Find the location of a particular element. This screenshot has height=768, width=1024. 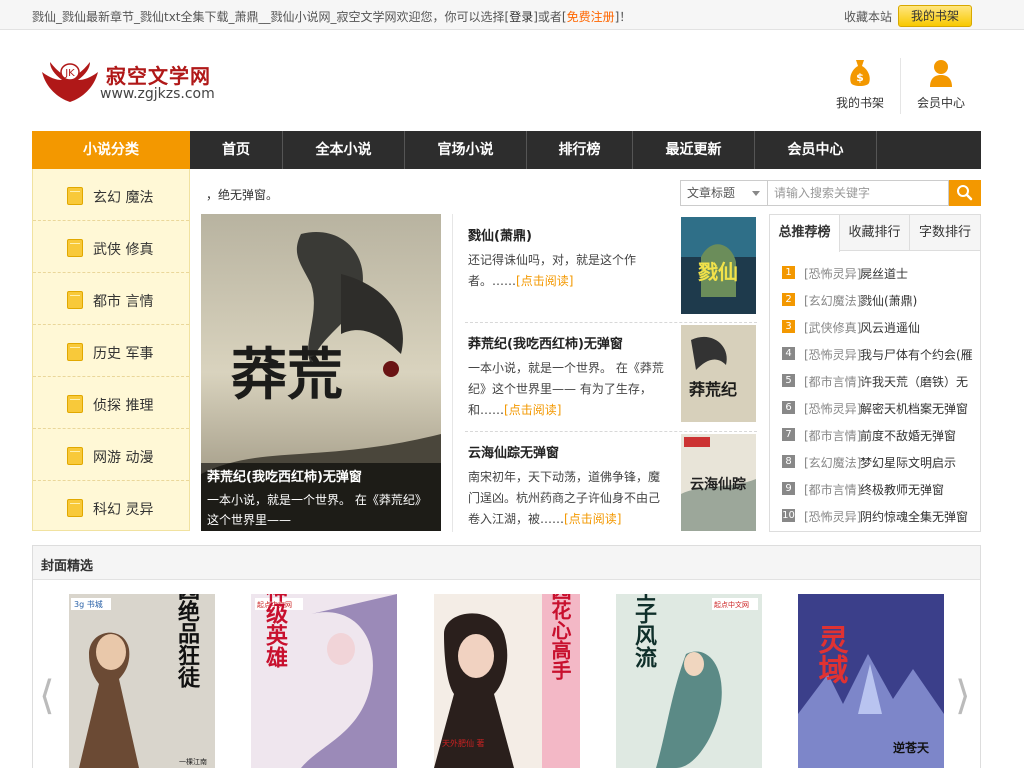

login-link: 登录 is located at coordinates (521, 17).